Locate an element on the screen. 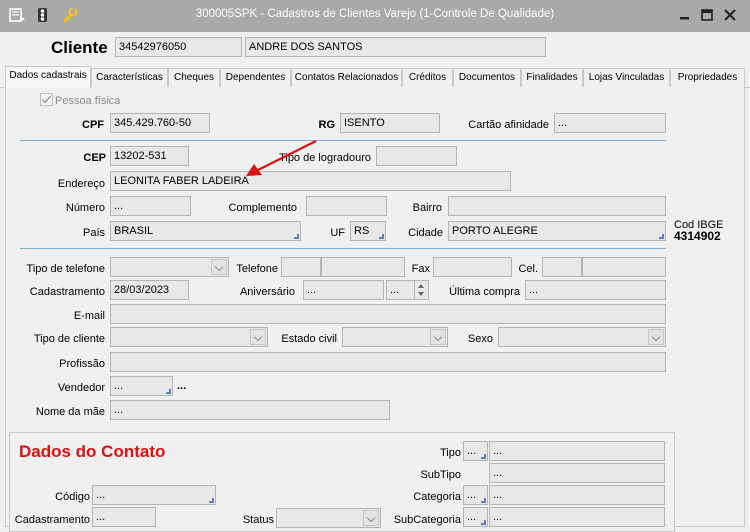  uf-field: RS is located at coordinates (368, 231).